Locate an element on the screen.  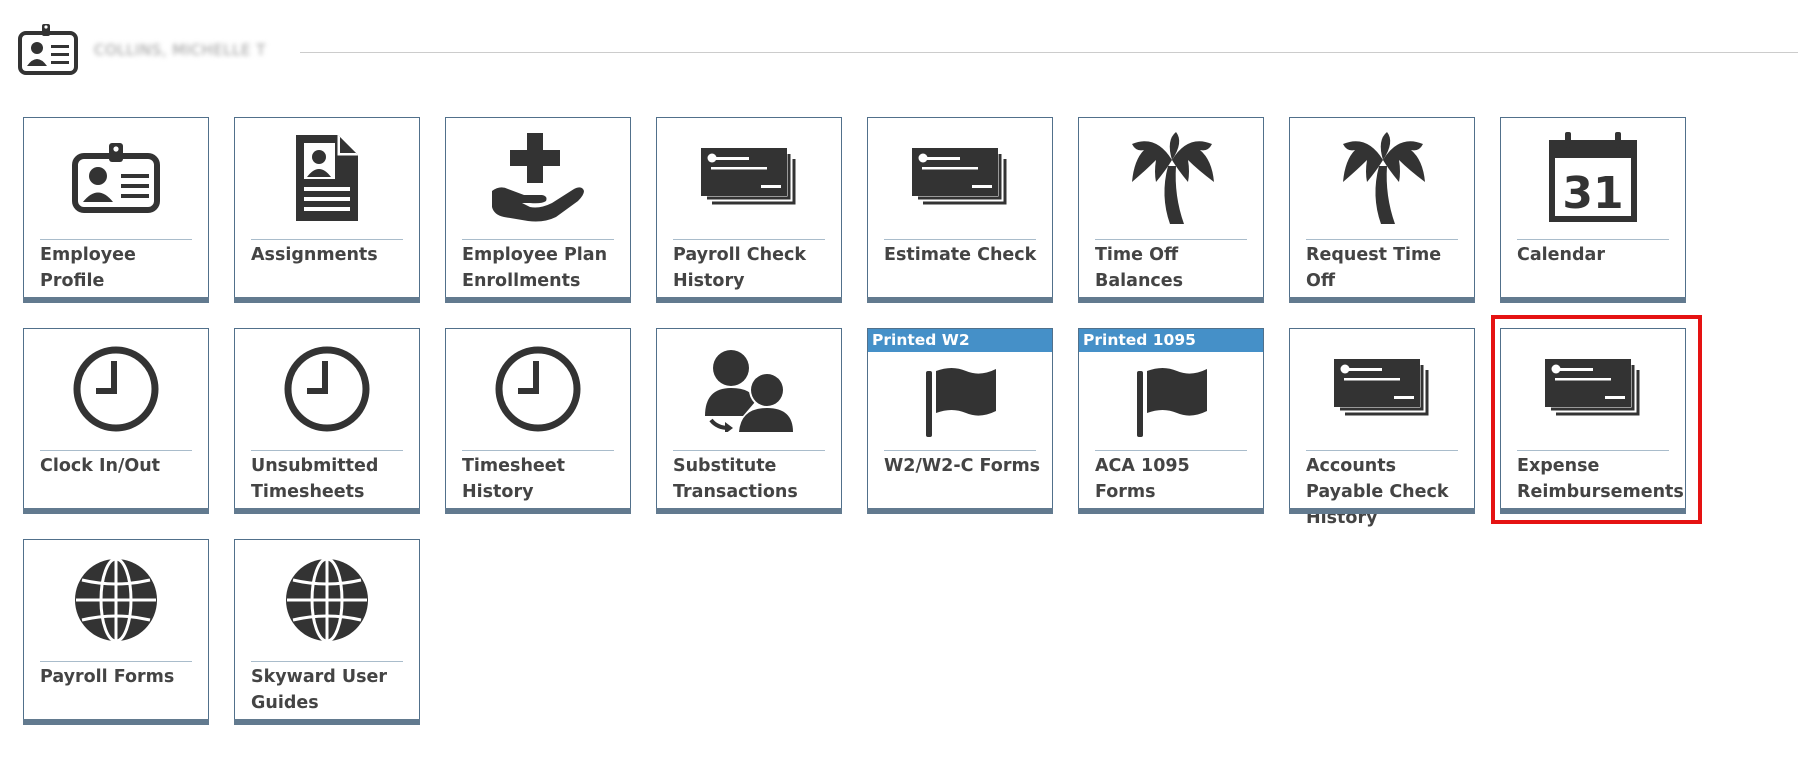
tile-substitute-transactions: Substitute Transactions is located at coordinates (749, 421).